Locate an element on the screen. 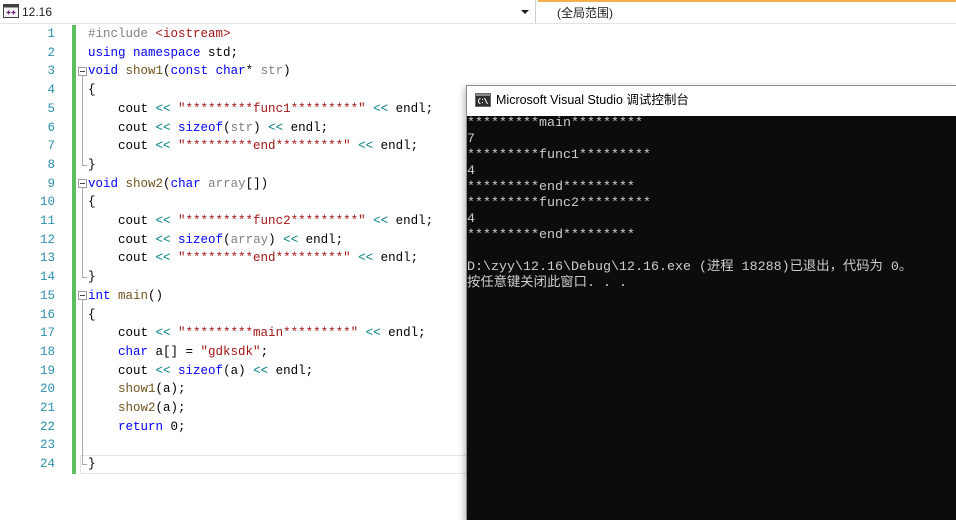 The height and width of the screenshot is (520, 956). code-token: "gdksdk" is located at coordinates (230, 351).